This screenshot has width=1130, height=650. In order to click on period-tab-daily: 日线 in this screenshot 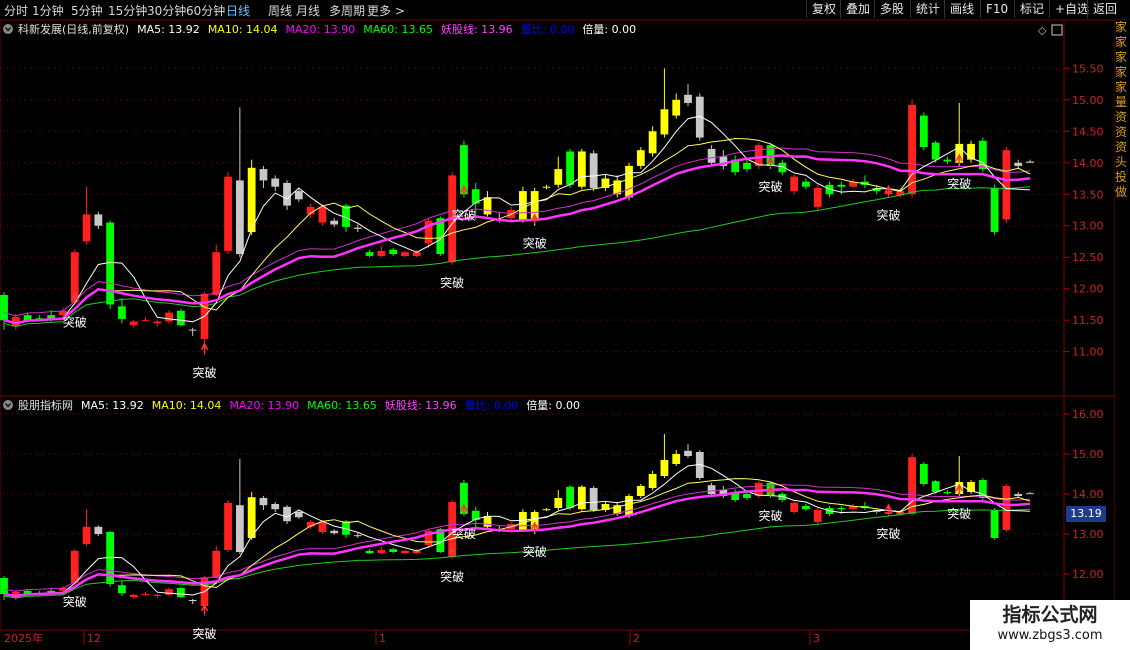, I will do `click(238, 10)`.